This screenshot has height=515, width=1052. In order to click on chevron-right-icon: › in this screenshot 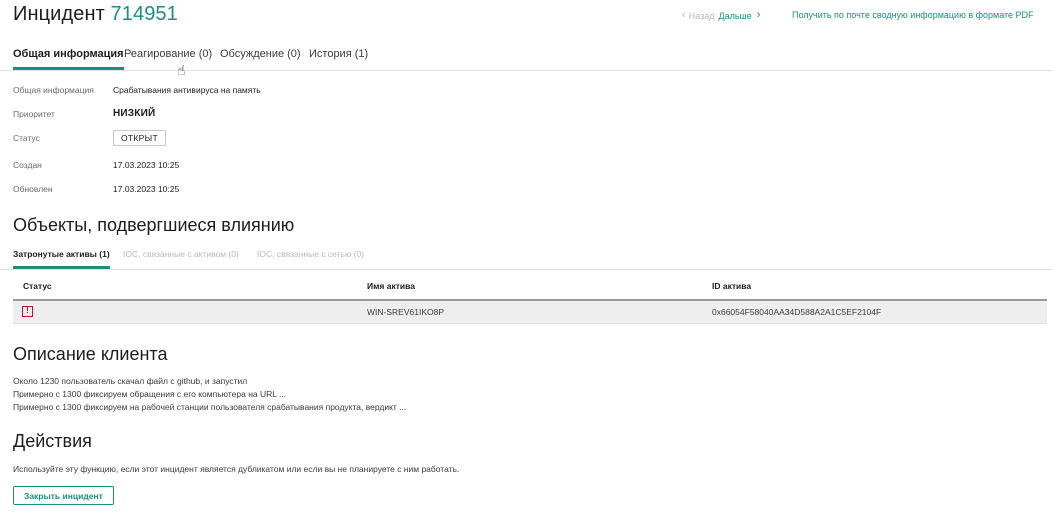, I will do `click(758, 15)`.